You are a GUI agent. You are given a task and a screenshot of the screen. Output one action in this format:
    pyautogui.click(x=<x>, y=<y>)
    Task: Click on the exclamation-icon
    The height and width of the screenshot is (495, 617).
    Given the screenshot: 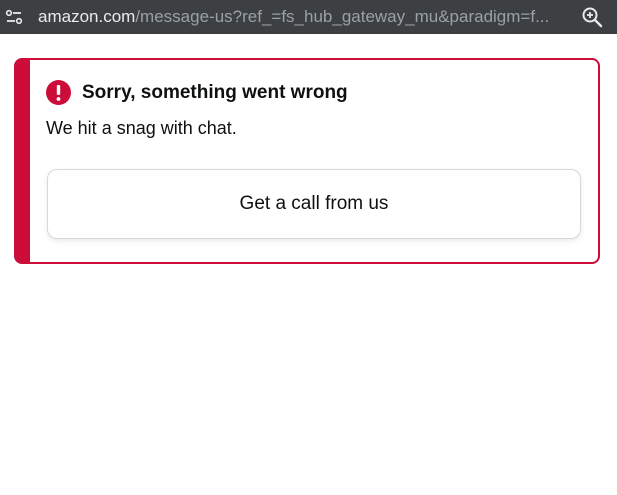 What is the action you would take?
    pyautogui.click(x=58, y=92)
    